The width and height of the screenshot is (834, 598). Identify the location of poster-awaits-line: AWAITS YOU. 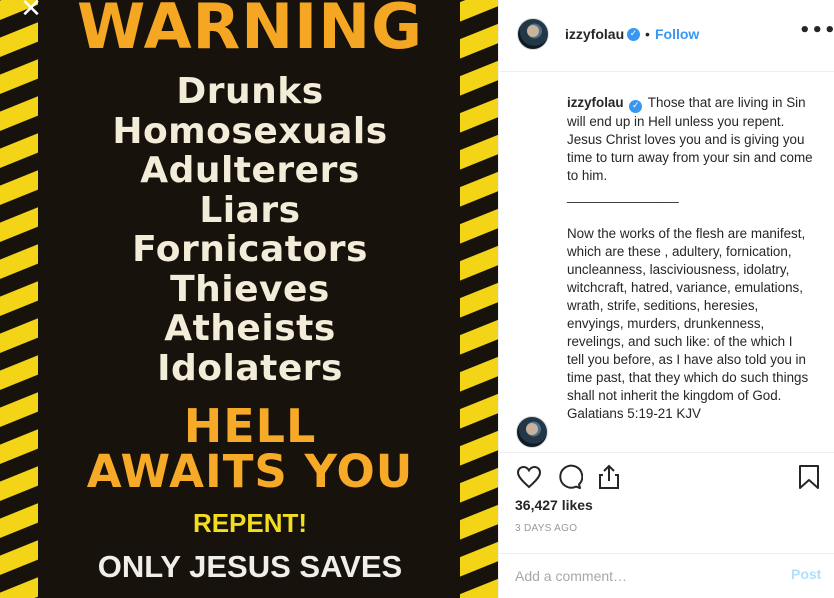
(250, 471).